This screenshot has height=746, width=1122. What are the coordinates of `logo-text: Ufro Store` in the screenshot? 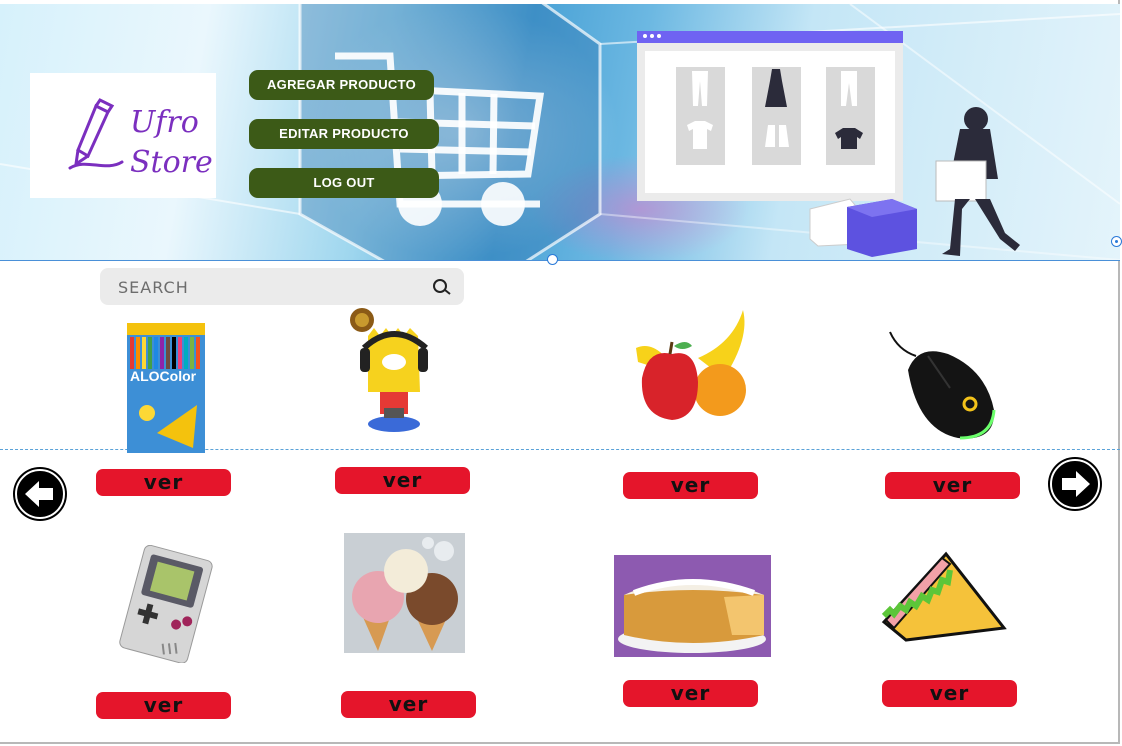 It's located at (171, 143).